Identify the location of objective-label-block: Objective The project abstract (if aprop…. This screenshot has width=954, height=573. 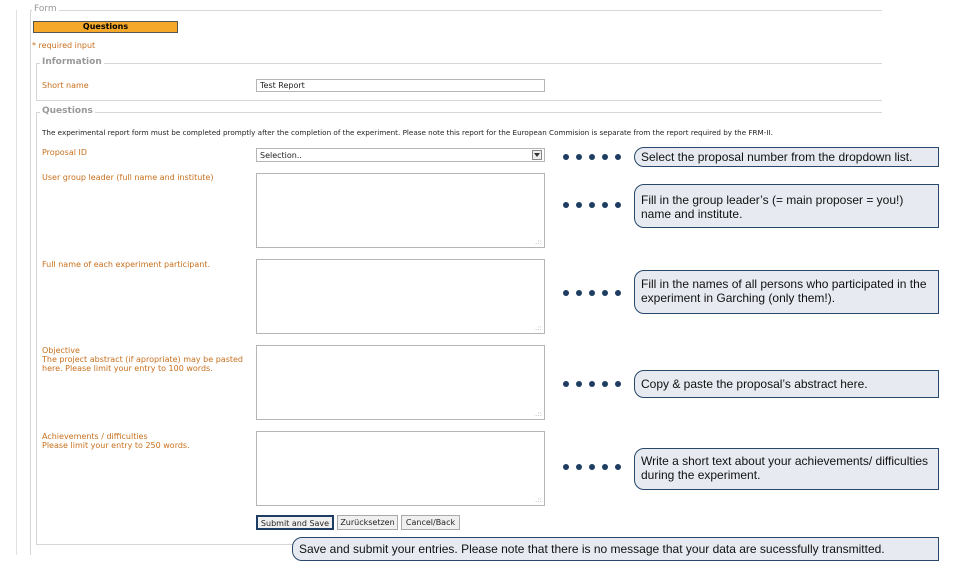
(147, 359).